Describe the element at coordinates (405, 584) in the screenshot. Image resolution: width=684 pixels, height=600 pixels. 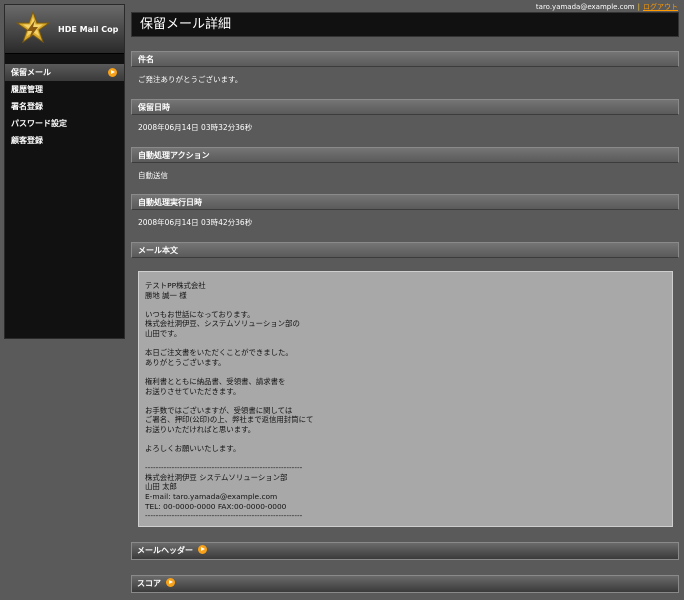
I see `score-toggle: スコア` at that location.